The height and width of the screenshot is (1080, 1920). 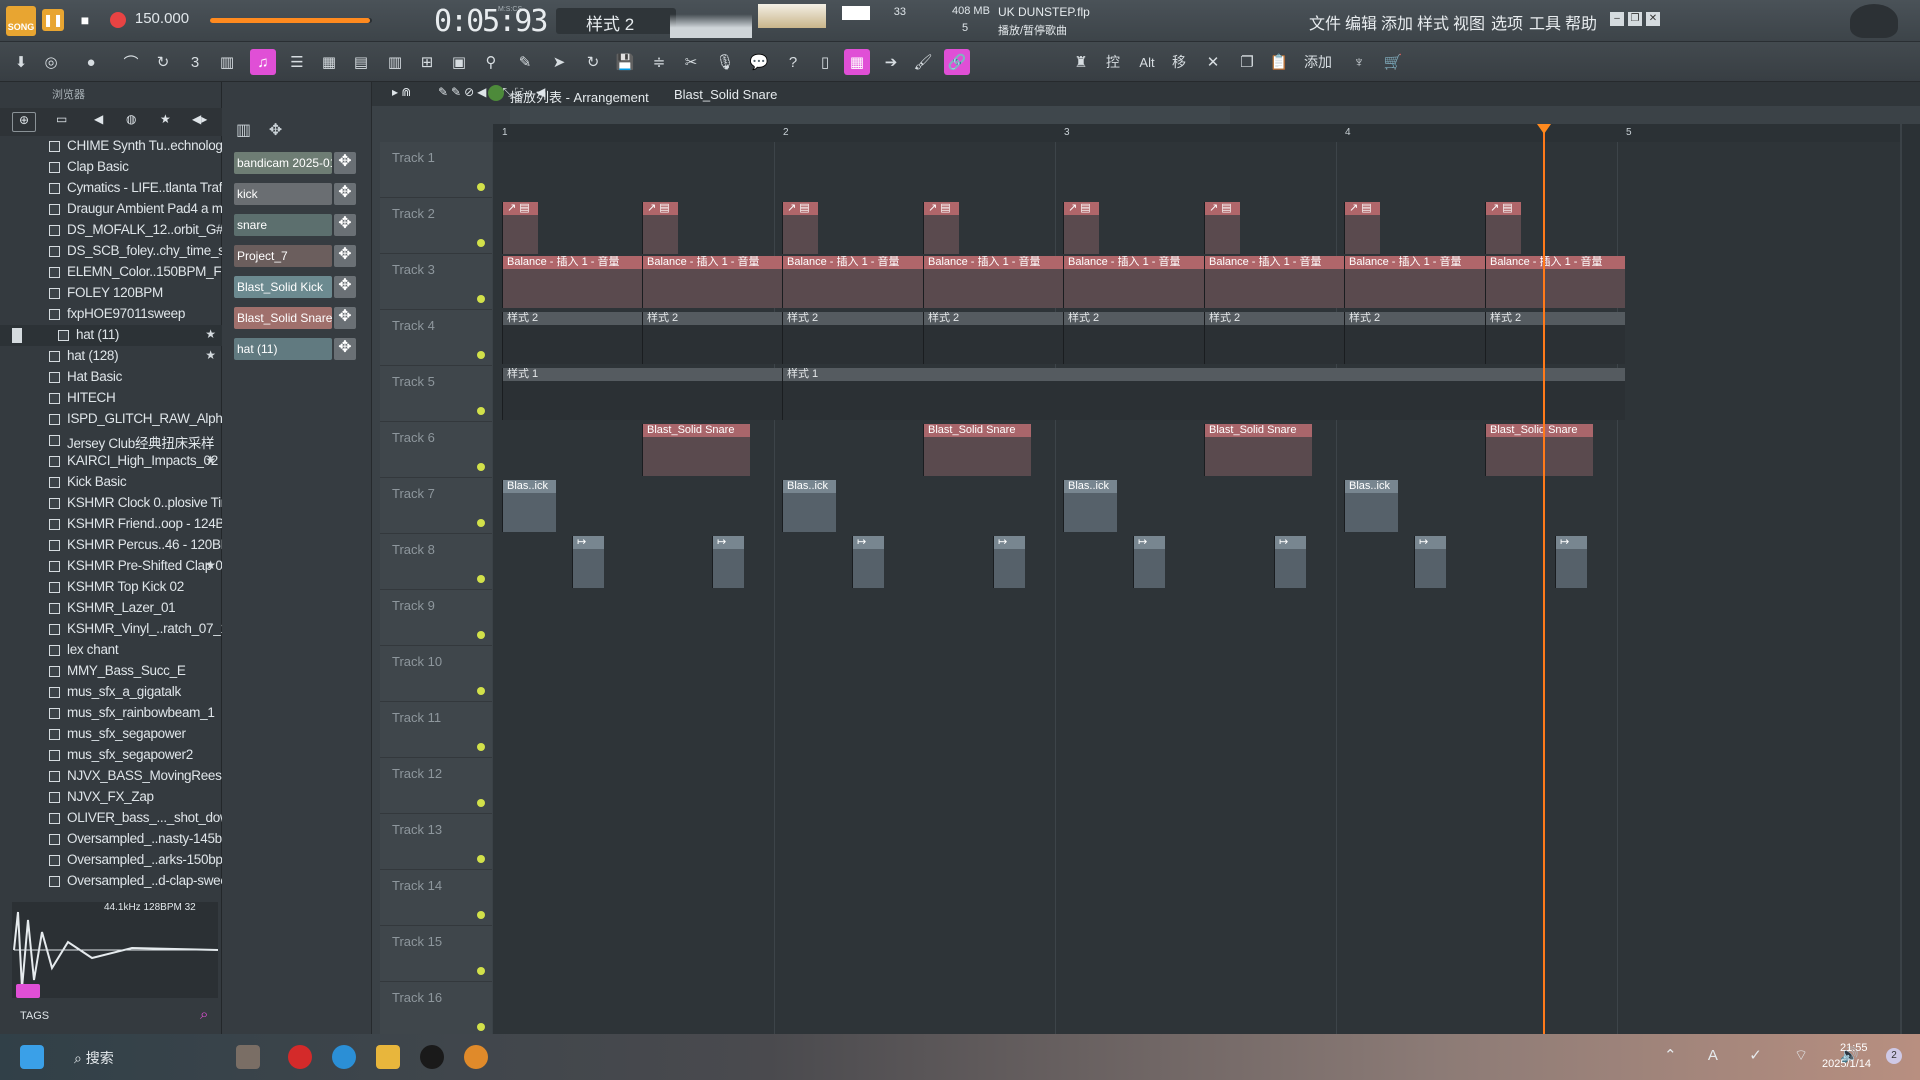 What do you see at coordinates (111, 377) in the screenshot?
I see `list-item: Hat Basic` at bounding box center [111, 377].